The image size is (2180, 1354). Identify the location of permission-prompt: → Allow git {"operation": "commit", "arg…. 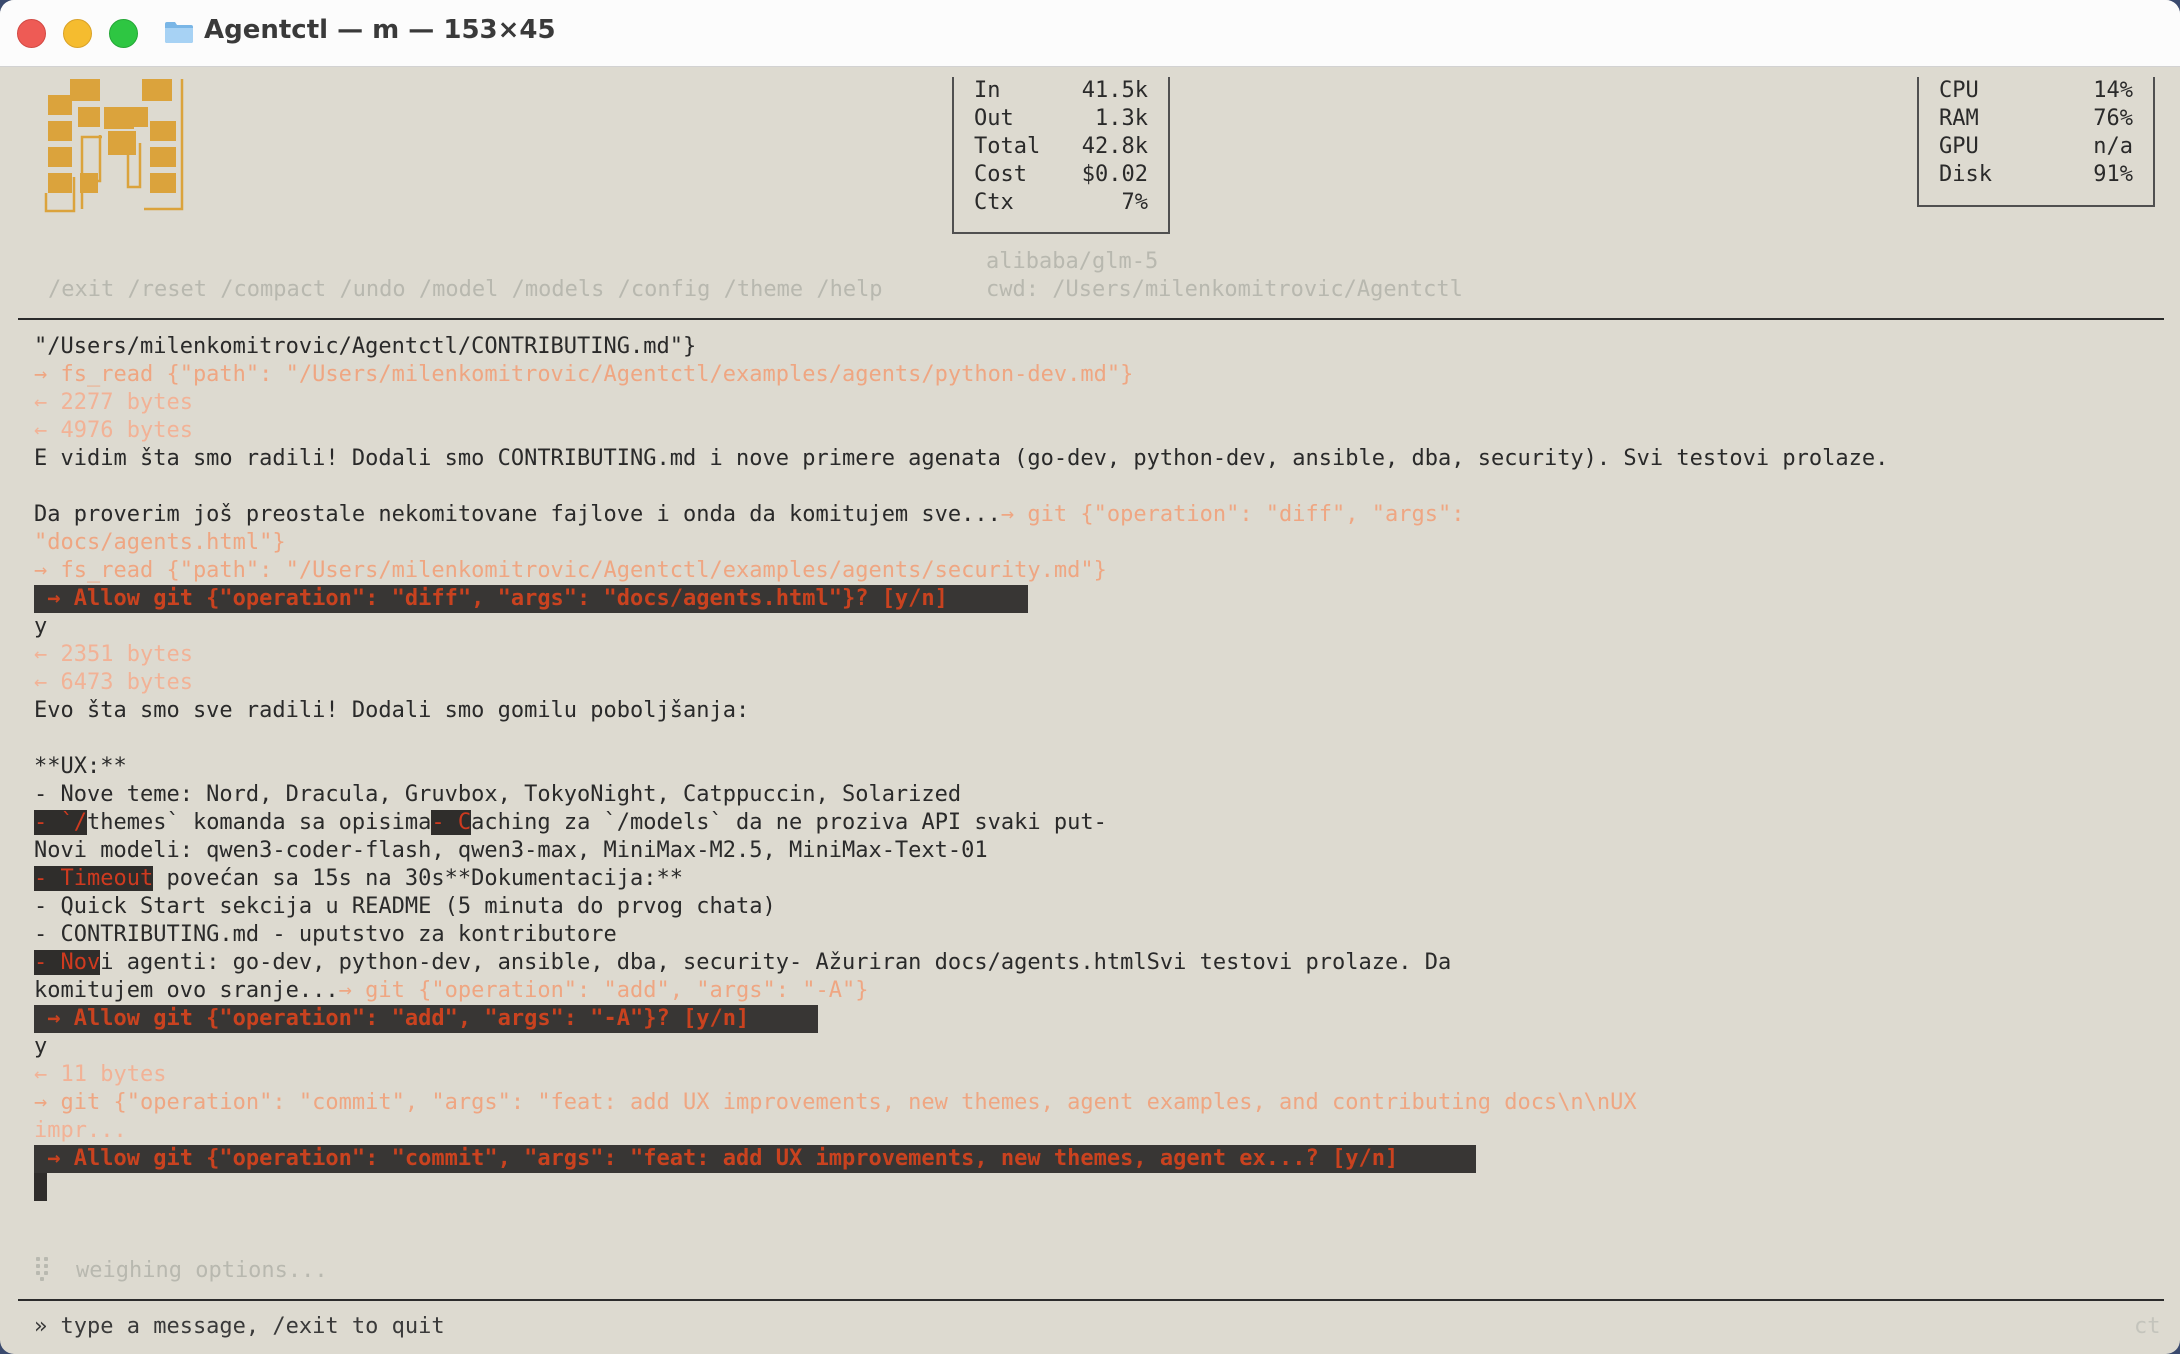
(755, 1159).